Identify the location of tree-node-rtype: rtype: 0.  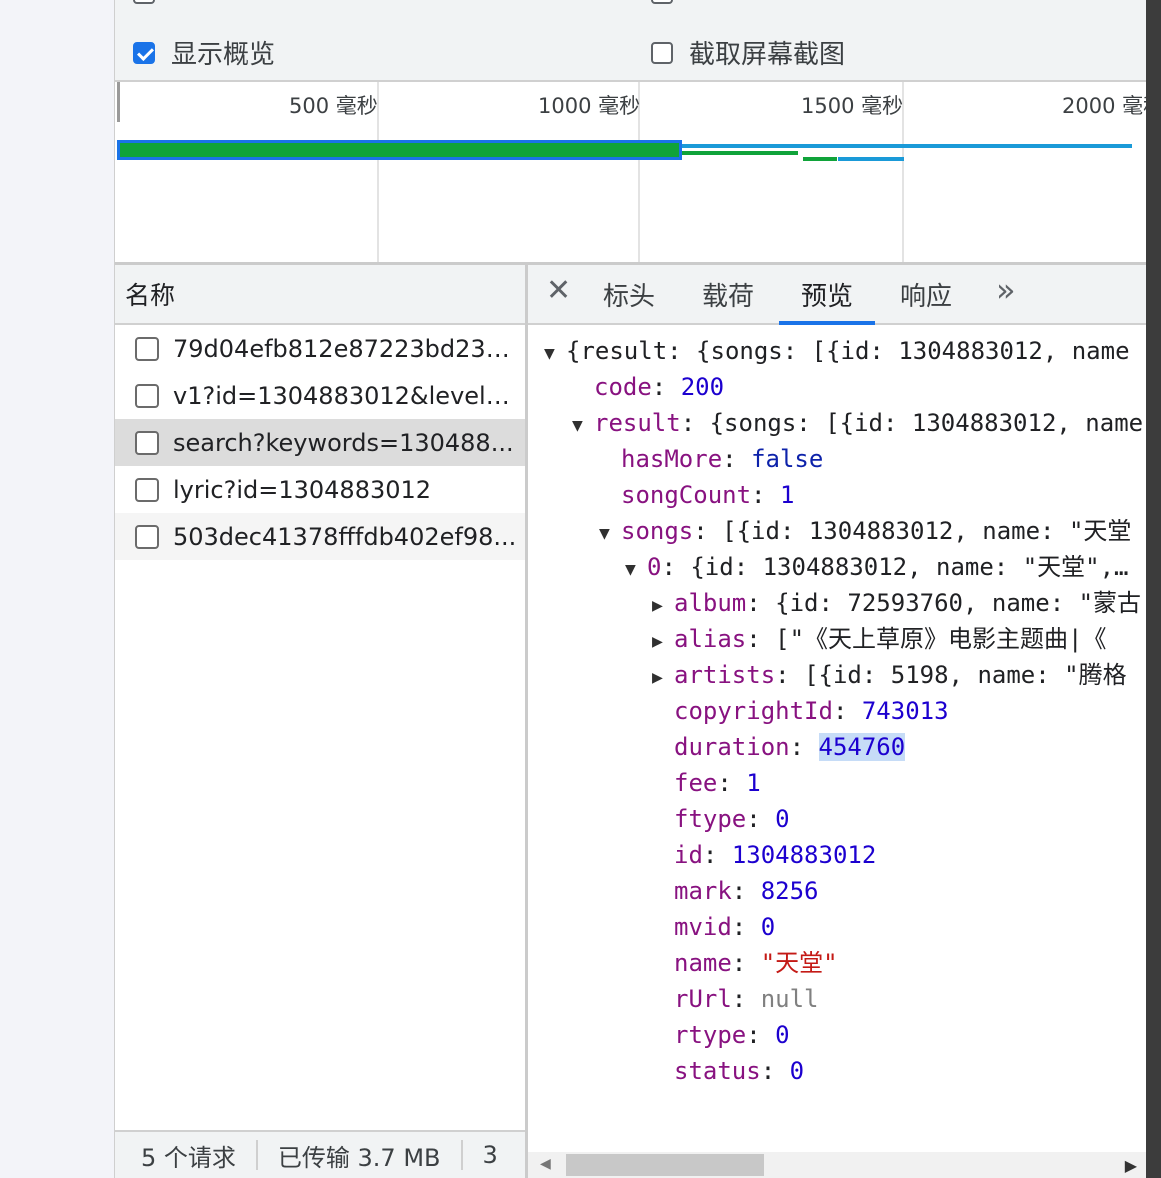
(732, 1035).